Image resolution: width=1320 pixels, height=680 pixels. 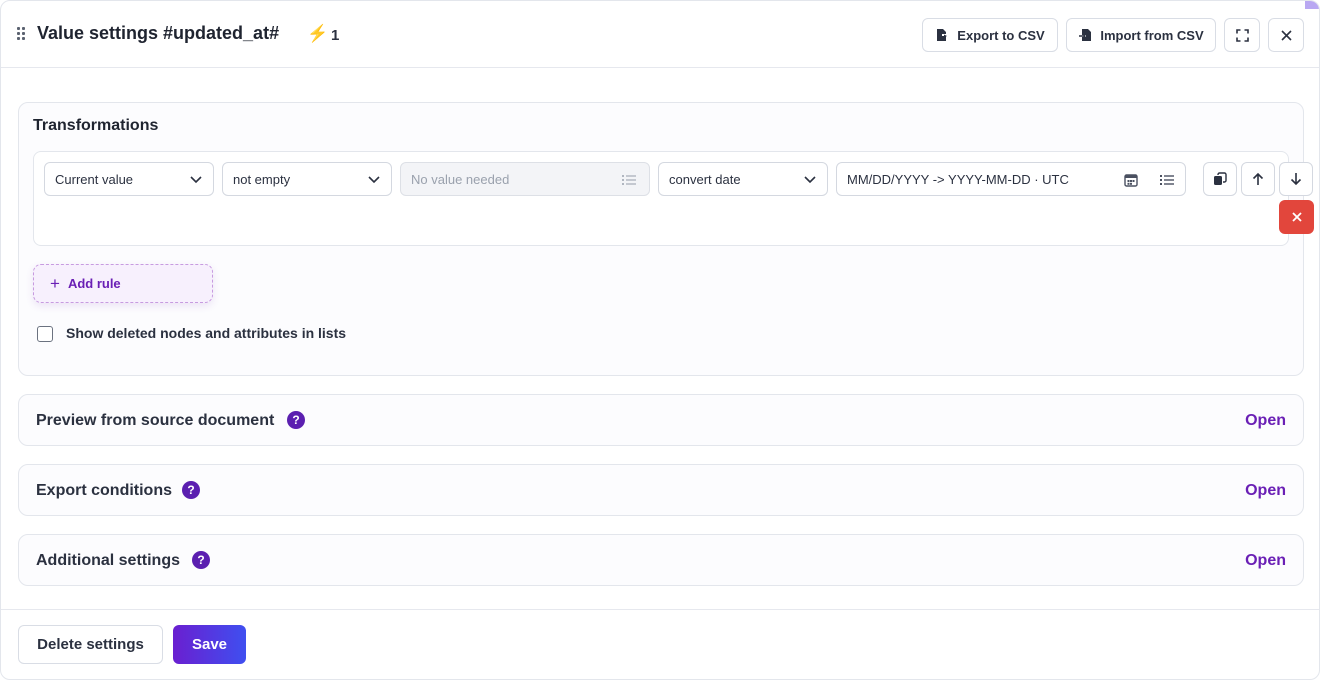 What do you see at coordinates (318, 33) in the screenshot?
I see `lightning-icon: ⚡` at bounding box center [318, 33].